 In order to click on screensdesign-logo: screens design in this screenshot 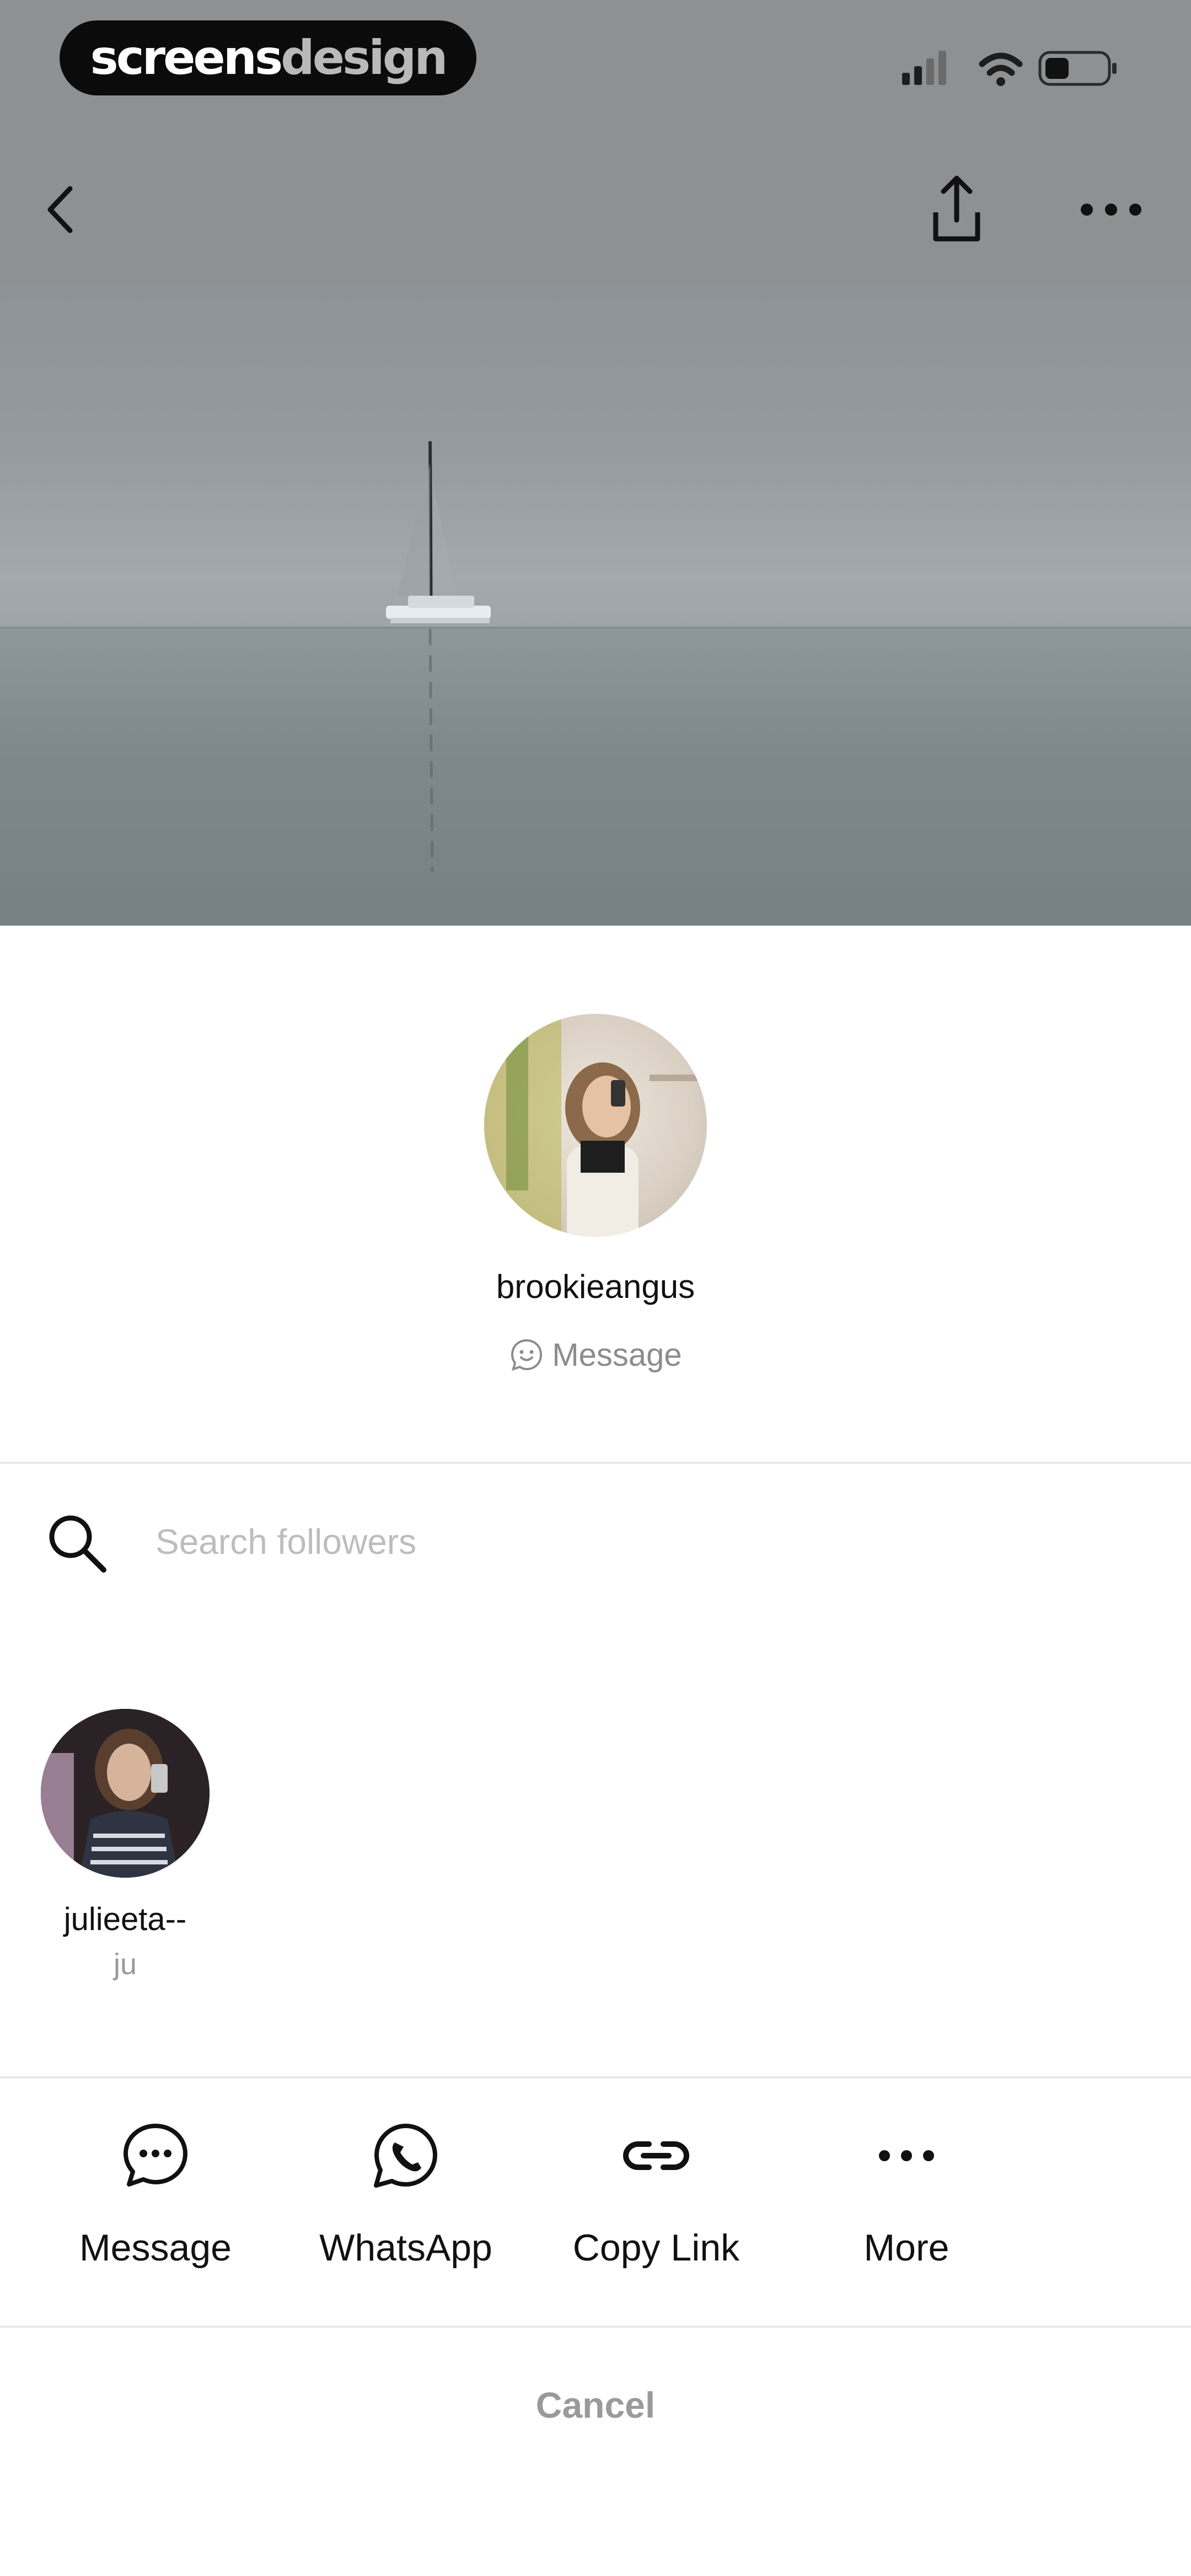, I will do `click(268, 57)`.